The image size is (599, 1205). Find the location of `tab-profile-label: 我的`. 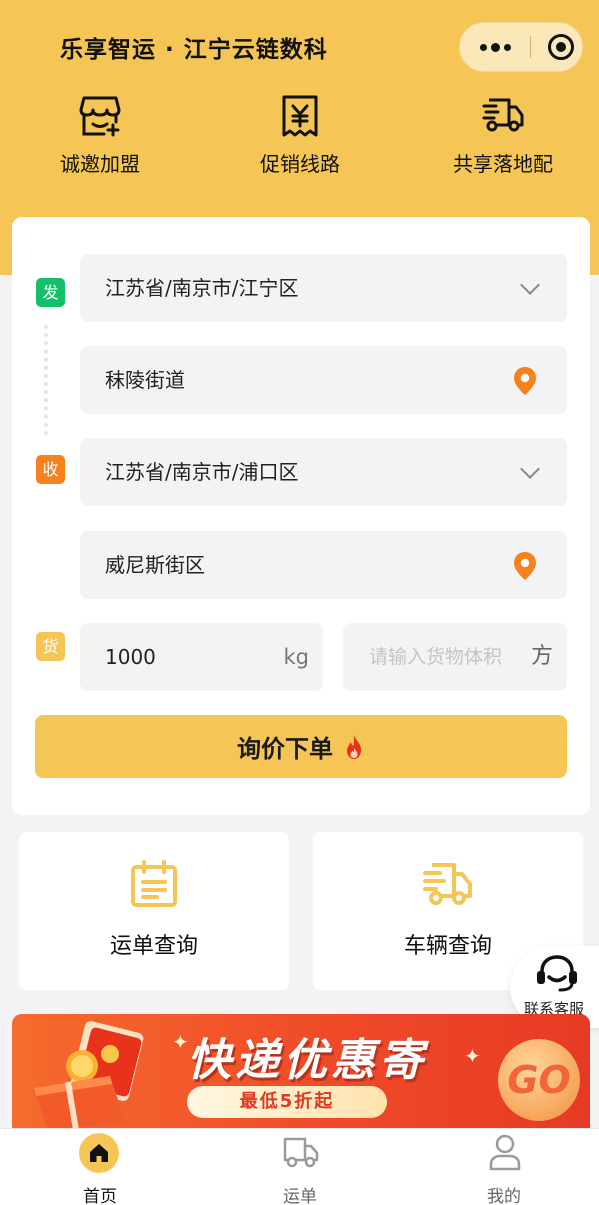

tab-profile-label: 我的 is located at coordinates (504, 1196).